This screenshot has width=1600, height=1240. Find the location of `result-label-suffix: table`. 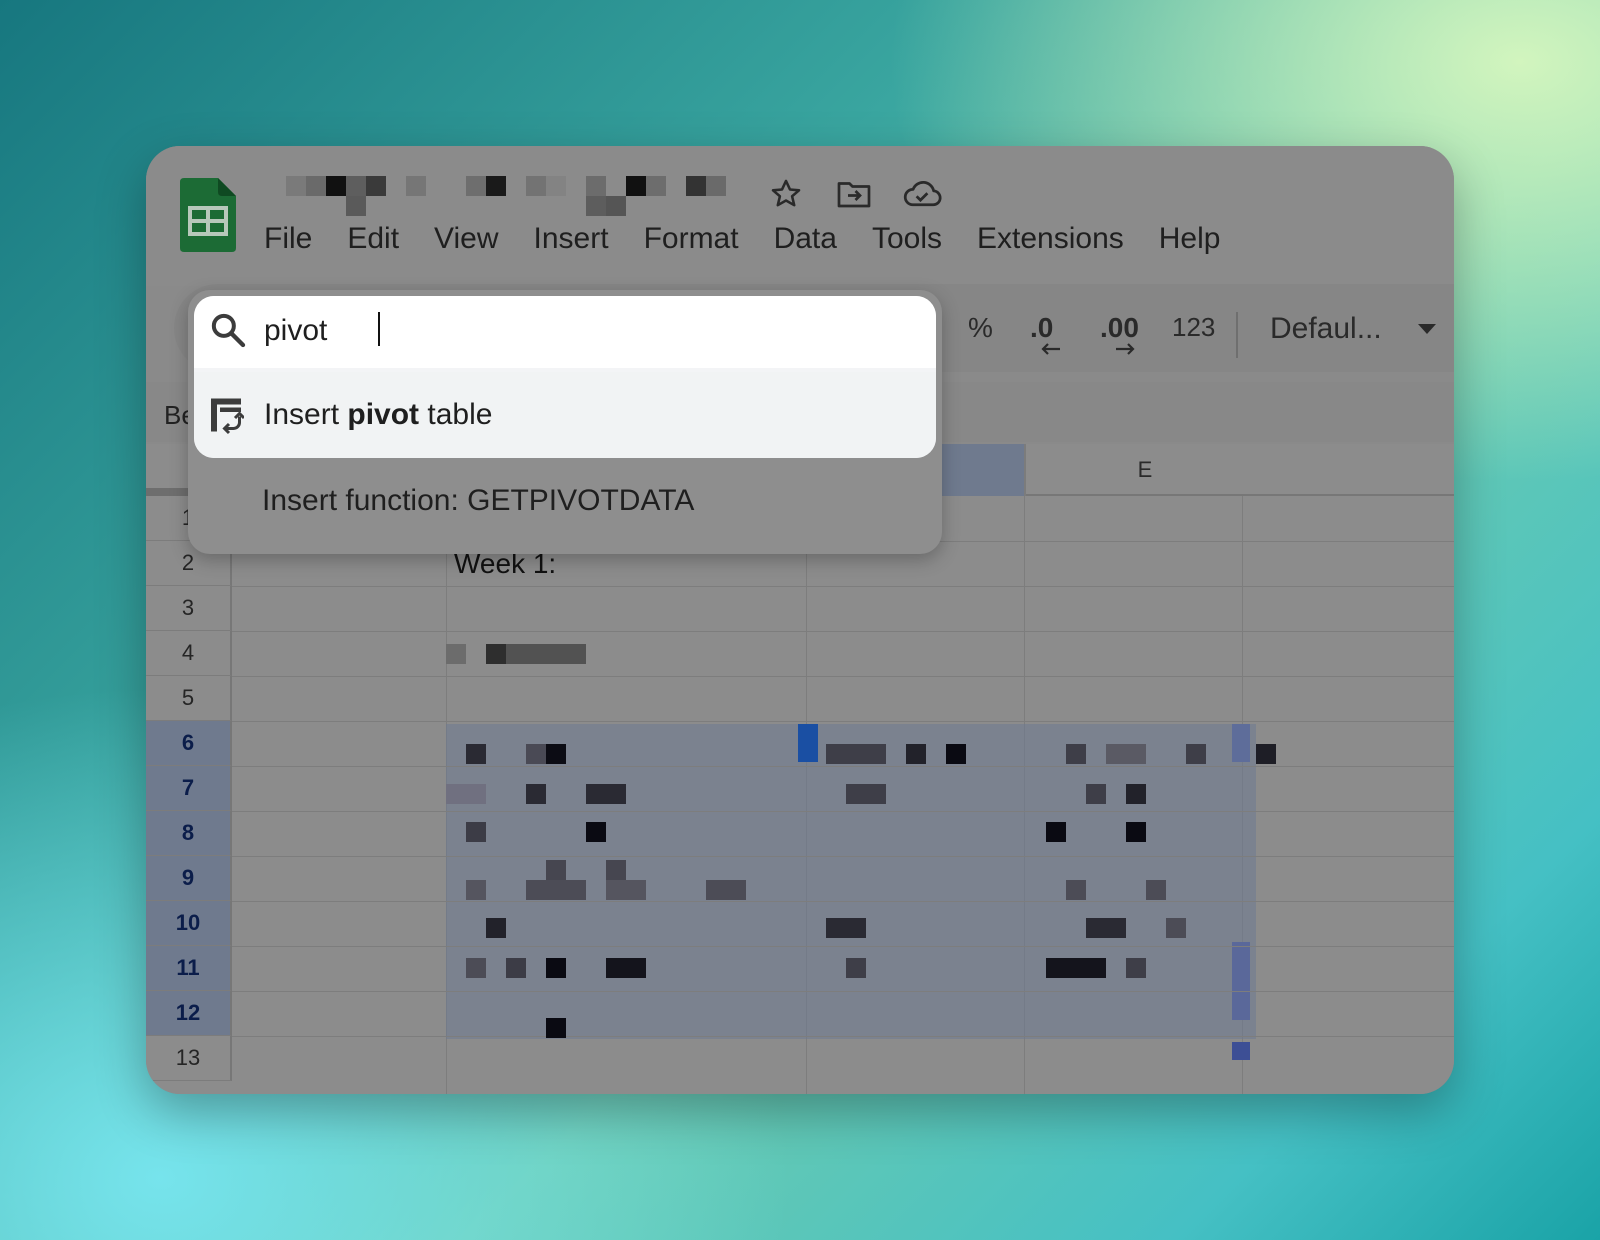

result-label-suffix: table is located at coordinates (456, 414).